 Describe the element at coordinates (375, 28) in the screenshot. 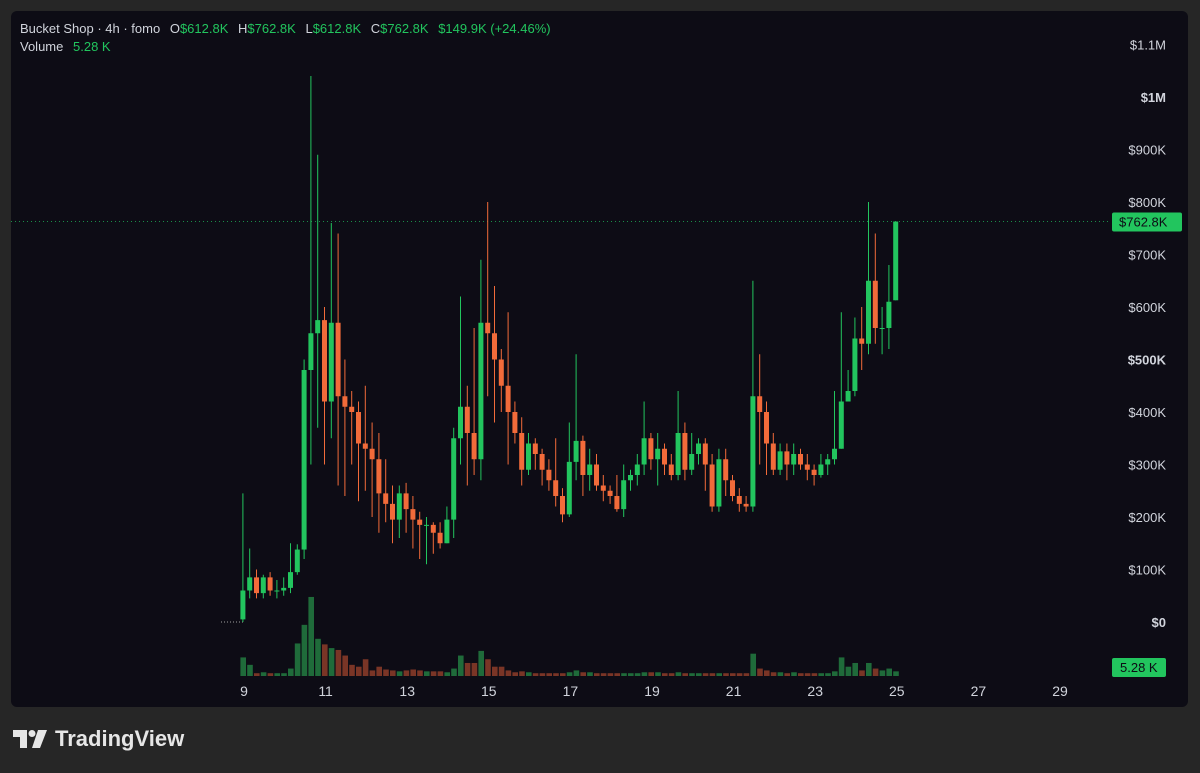

I see `close-label: C` at that location.